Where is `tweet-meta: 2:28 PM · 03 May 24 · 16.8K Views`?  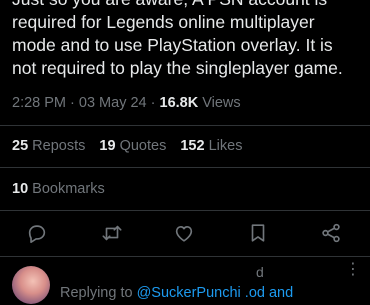 tweet-meta: 2:28 PM · 03 May 24 · 16.8K Views is located at coordinates (126, 103).